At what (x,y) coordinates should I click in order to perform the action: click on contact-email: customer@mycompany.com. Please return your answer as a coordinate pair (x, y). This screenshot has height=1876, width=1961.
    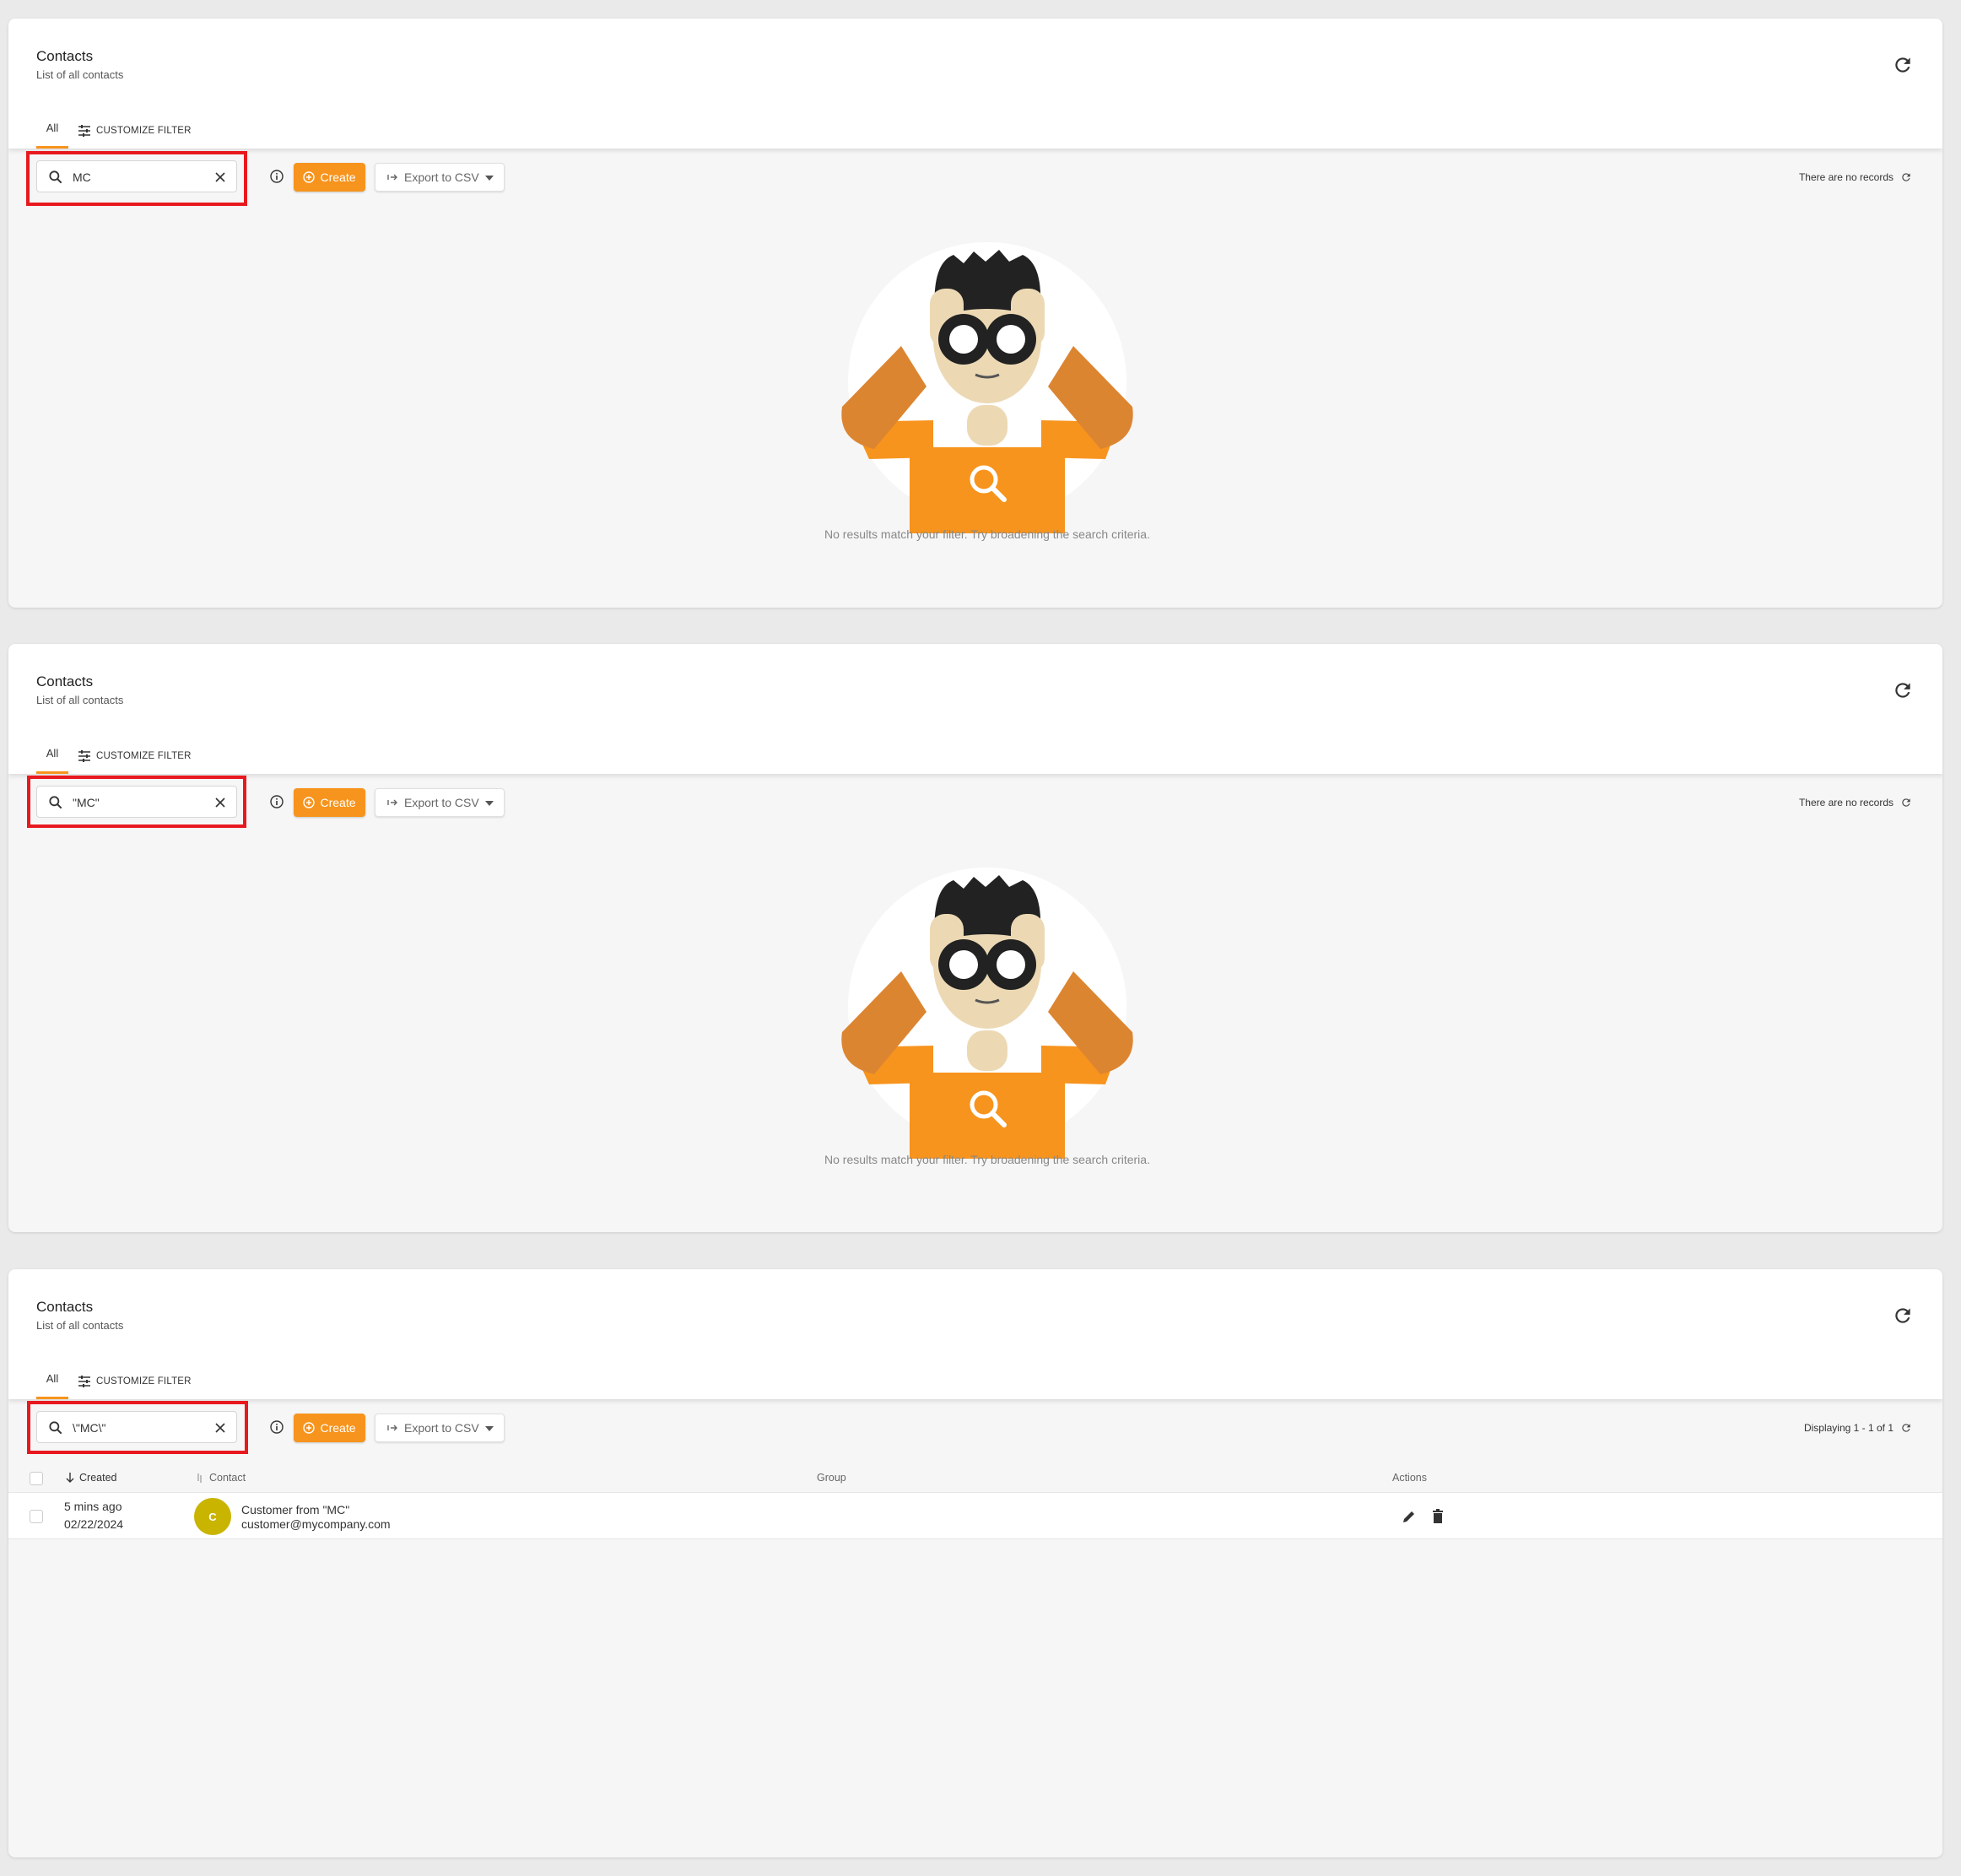
    Looking at the image, I should click on (316, 1524).